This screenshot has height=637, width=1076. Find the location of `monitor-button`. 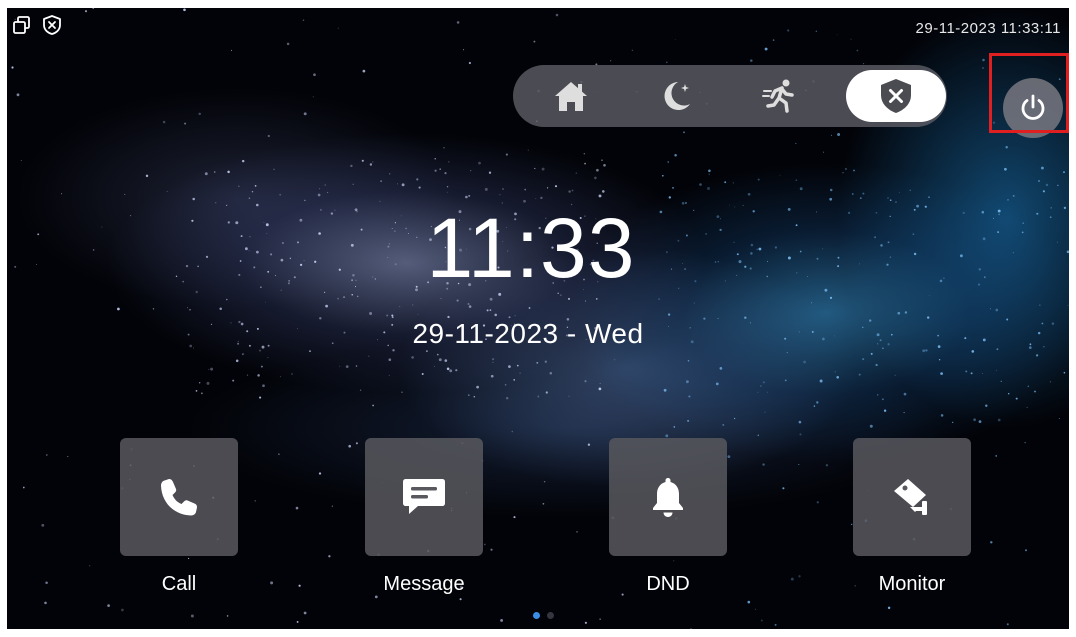

monitor-button is located at coordinates (912, 497).